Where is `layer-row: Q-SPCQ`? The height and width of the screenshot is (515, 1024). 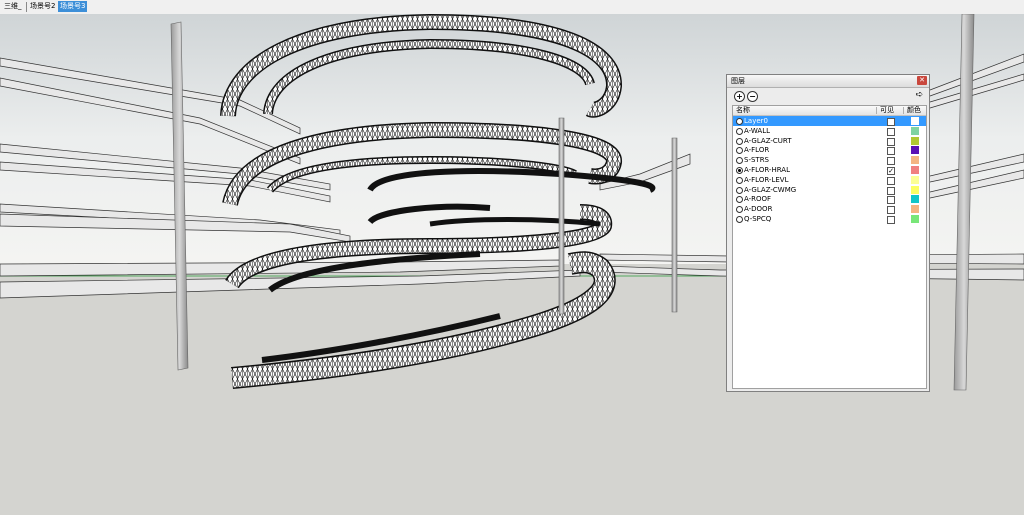
layer-row: Q-SPCQ is located at coordinates (829, 219).